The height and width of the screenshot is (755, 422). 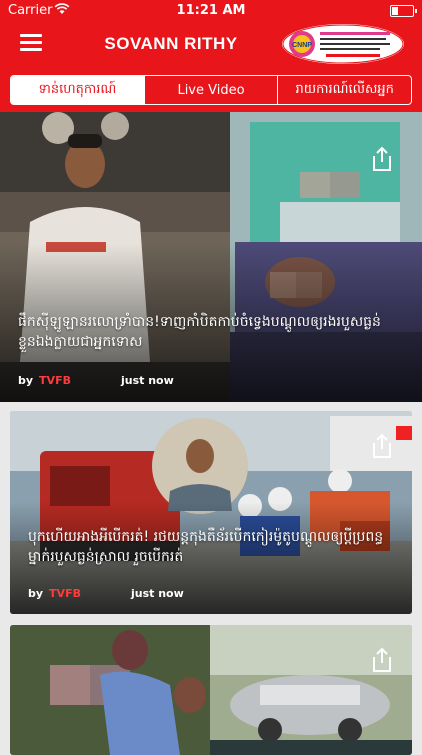 I want to click on tab-user-reports: រាយការណ៍លើសអ្នក, so click(x=344, y=90).